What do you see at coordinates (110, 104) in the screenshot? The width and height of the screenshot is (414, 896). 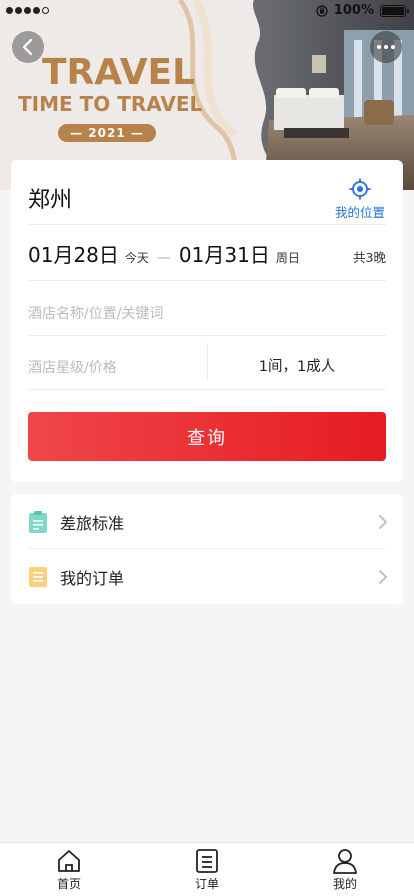 I see `banner-subtitle: TIME TO TRAVEL` at bounding box center [110, 104].